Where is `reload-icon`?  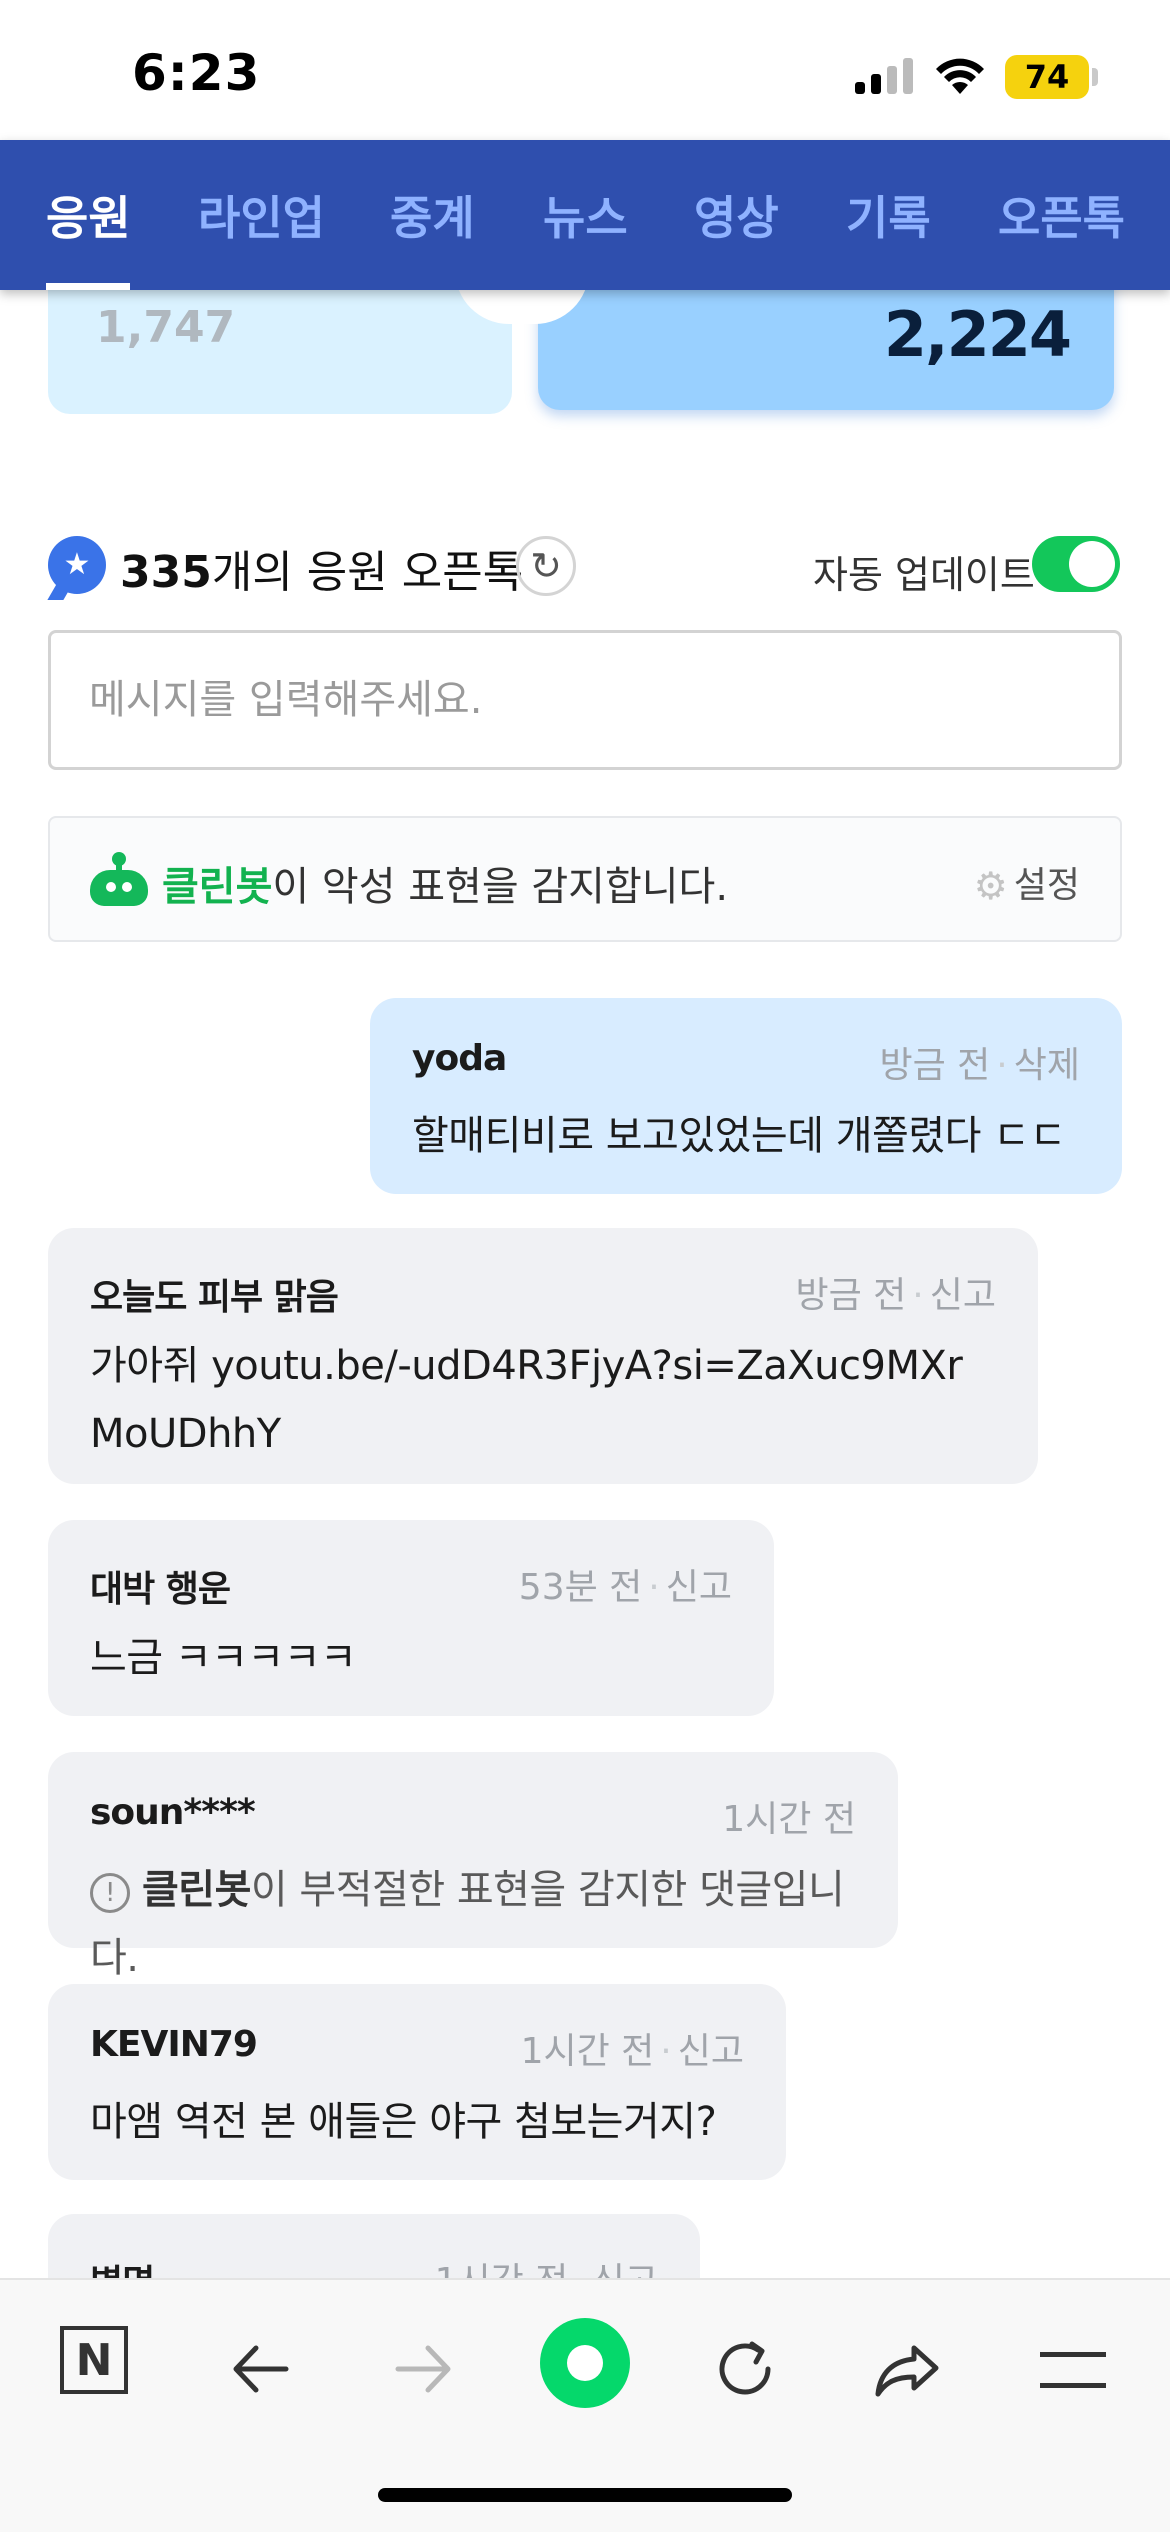 reload-icon is located at coordinates (745, 2369).